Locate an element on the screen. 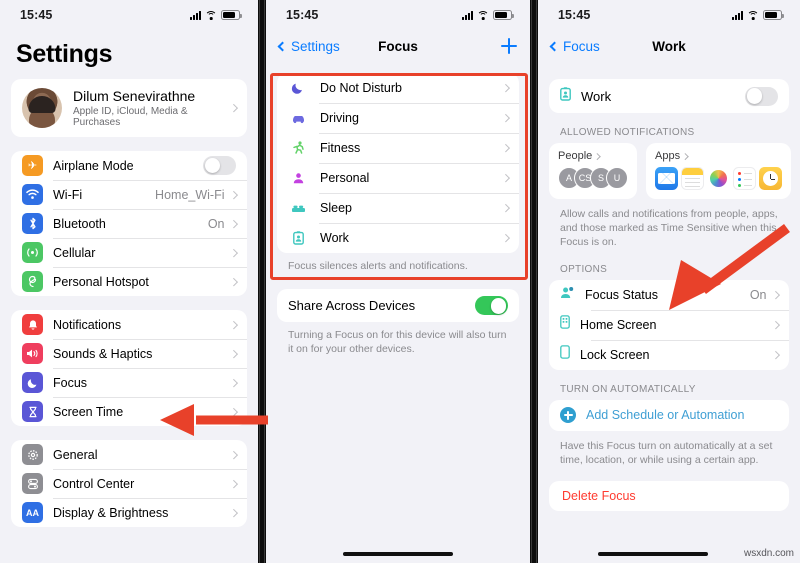  avatar: U is located at coordinates (617, 178).